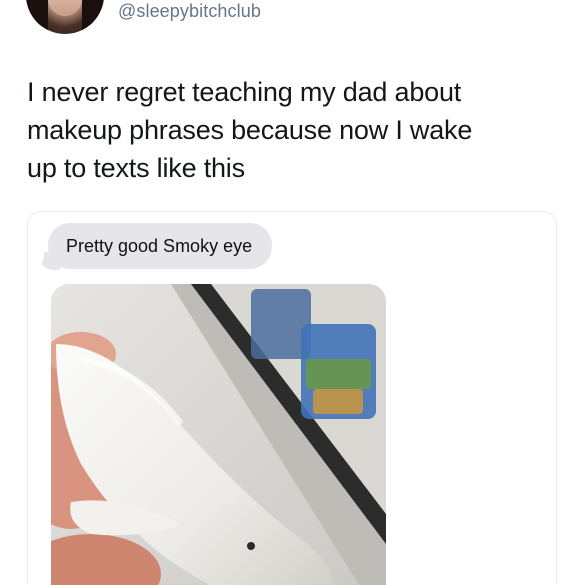 Image resolution: width=574 pixels, height=585 pixels. What do you see at coordinates (65, 17) in the screenshot?
I see `avatar` at bounding box center [65, 17].